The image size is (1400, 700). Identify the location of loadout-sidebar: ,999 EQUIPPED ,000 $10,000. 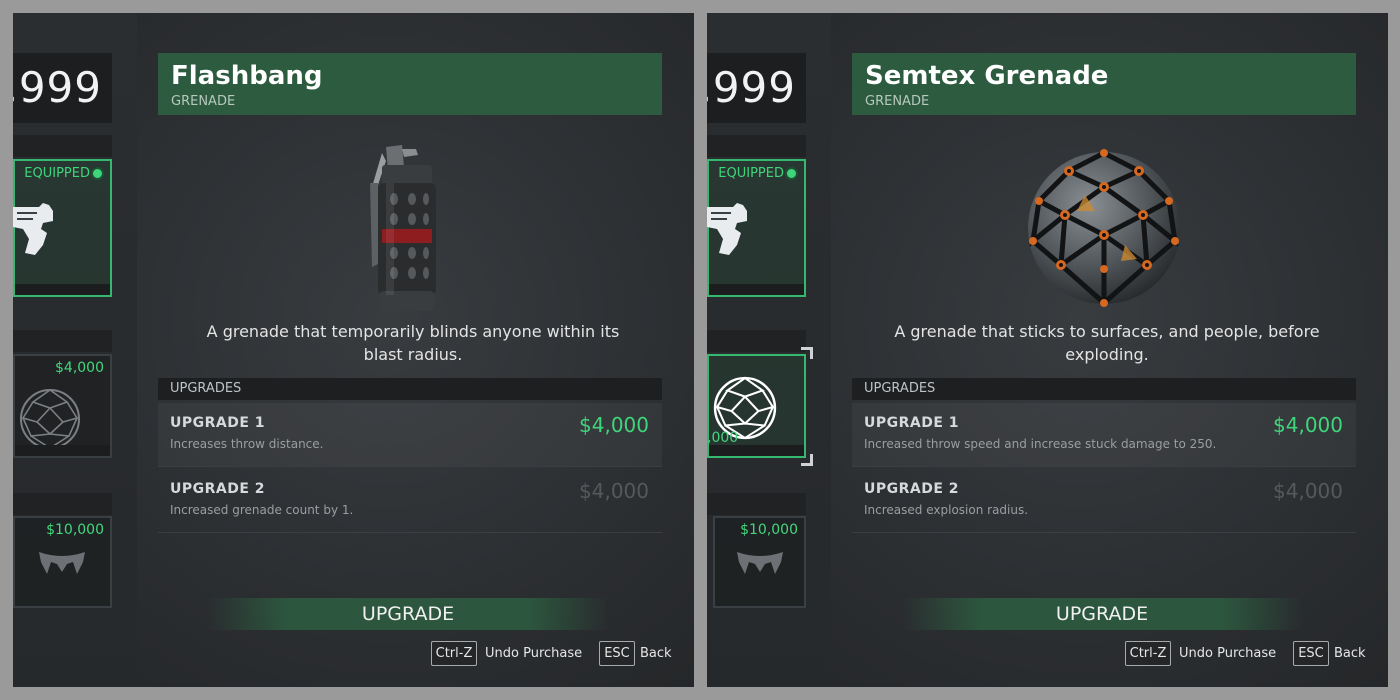
(769, 350).